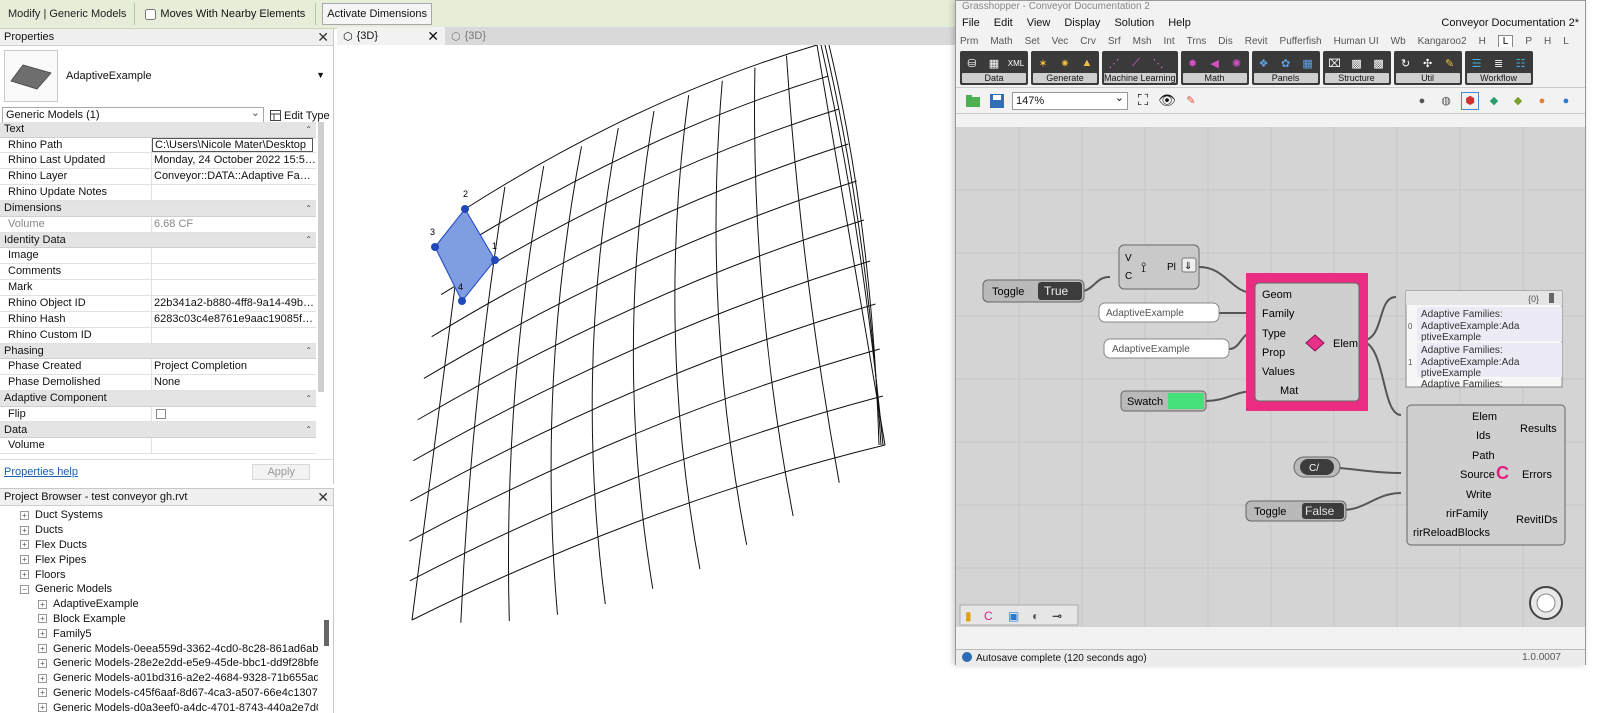  What do you see at coordinates (281, 471) in the screenshot?
I see `apply-button: Apply` at bounding box center [281, 471].